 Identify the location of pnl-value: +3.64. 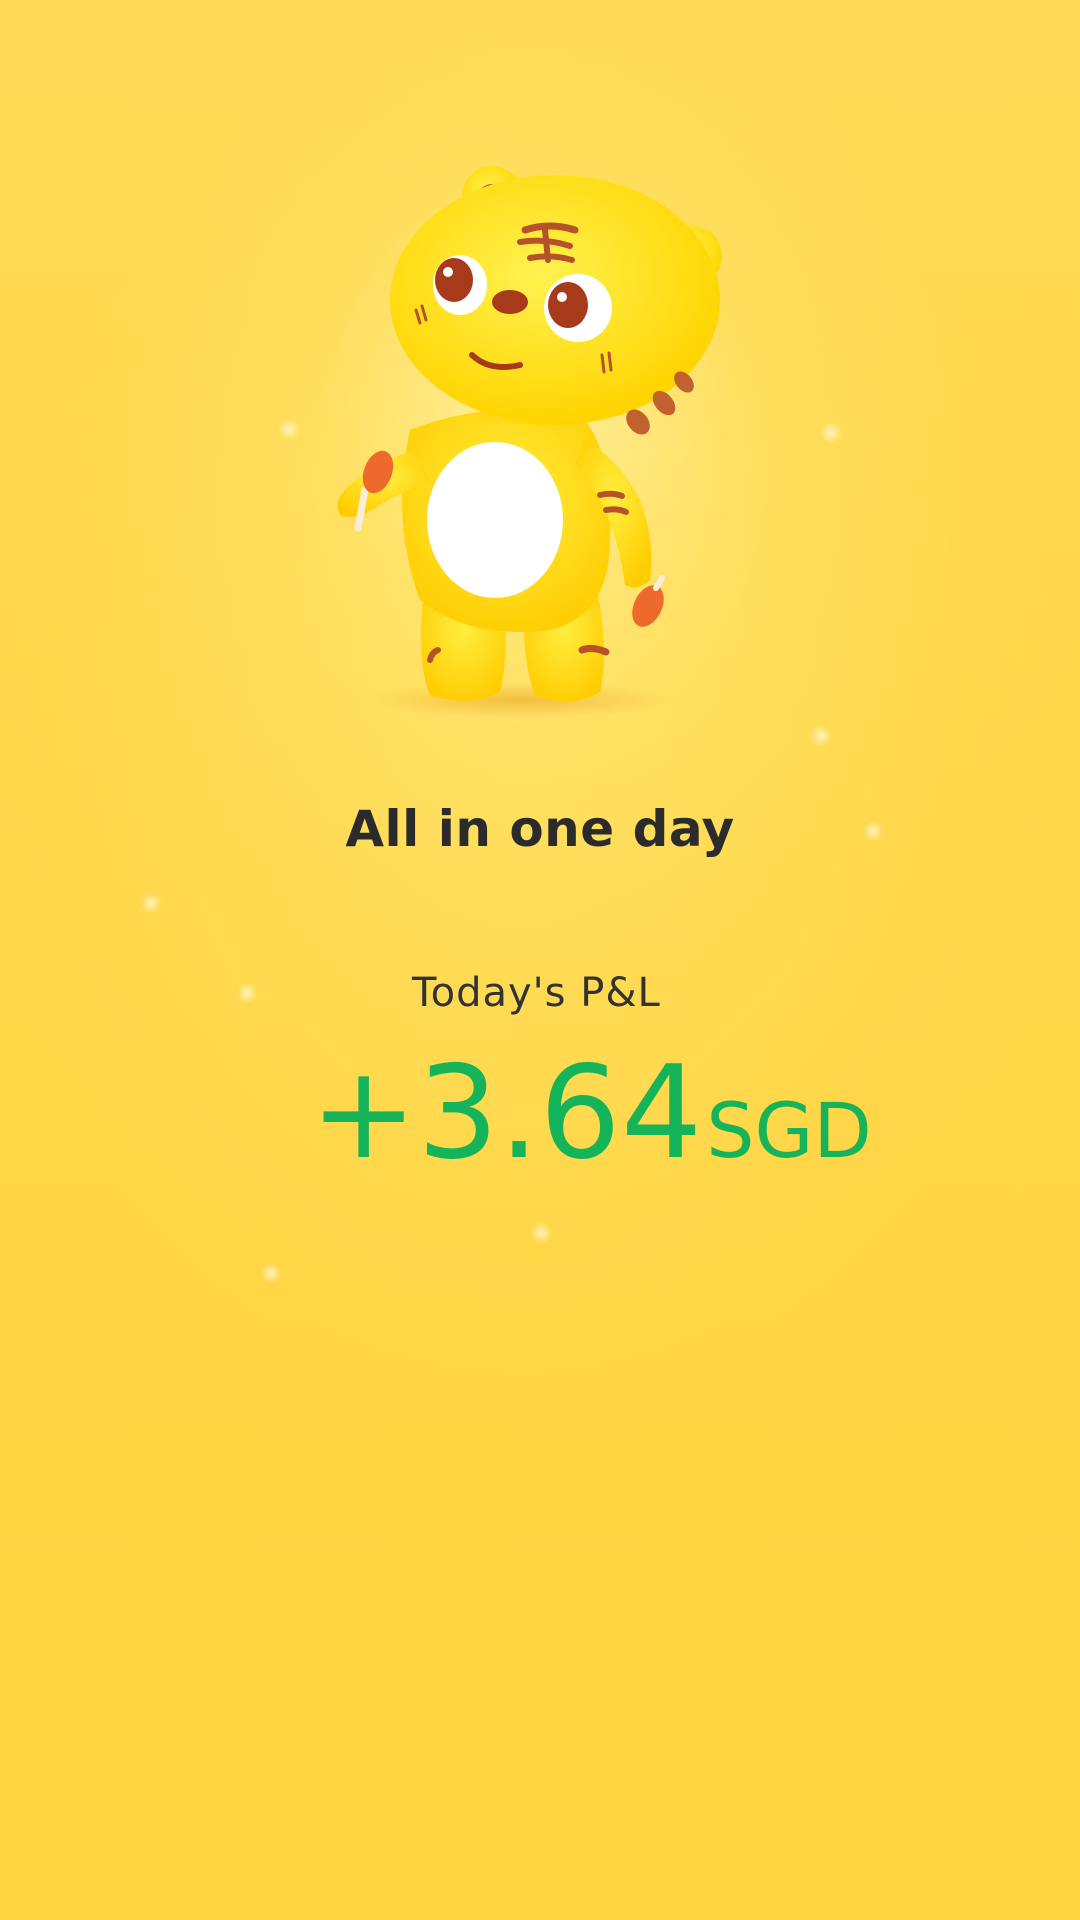
(506, 1113).